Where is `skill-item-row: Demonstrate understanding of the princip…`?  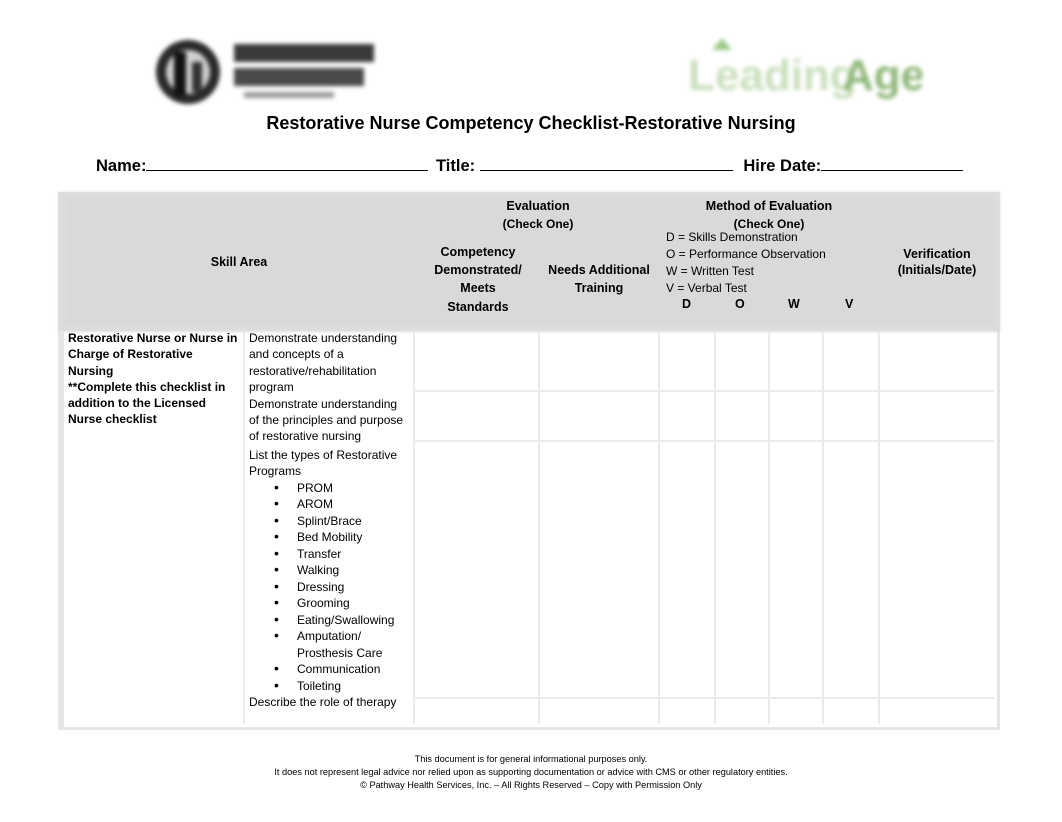 skill-item-row: Demonstrate understanding of the princip… is located at coordinates (334, 420).